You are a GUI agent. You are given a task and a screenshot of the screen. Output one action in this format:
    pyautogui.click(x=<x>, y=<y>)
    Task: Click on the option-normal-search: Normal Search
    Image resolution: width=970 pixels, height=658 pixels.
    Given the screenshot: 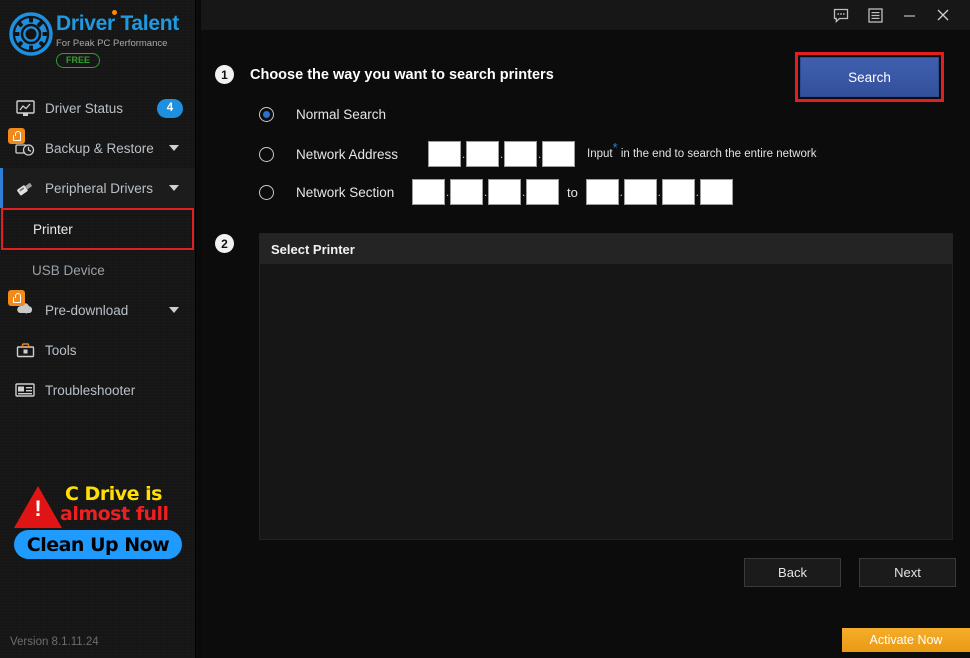 What is the action you would take?
    pyautogui.click(x=322, y=114)
    